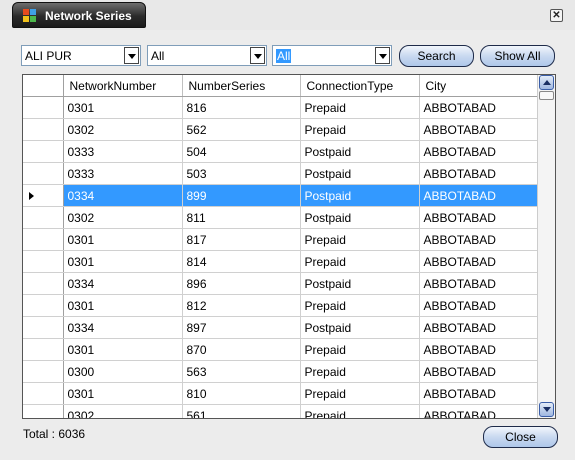  I want to click on table-row: 0302 561 Prepaid ABBOTABAD, so click(280, 411).